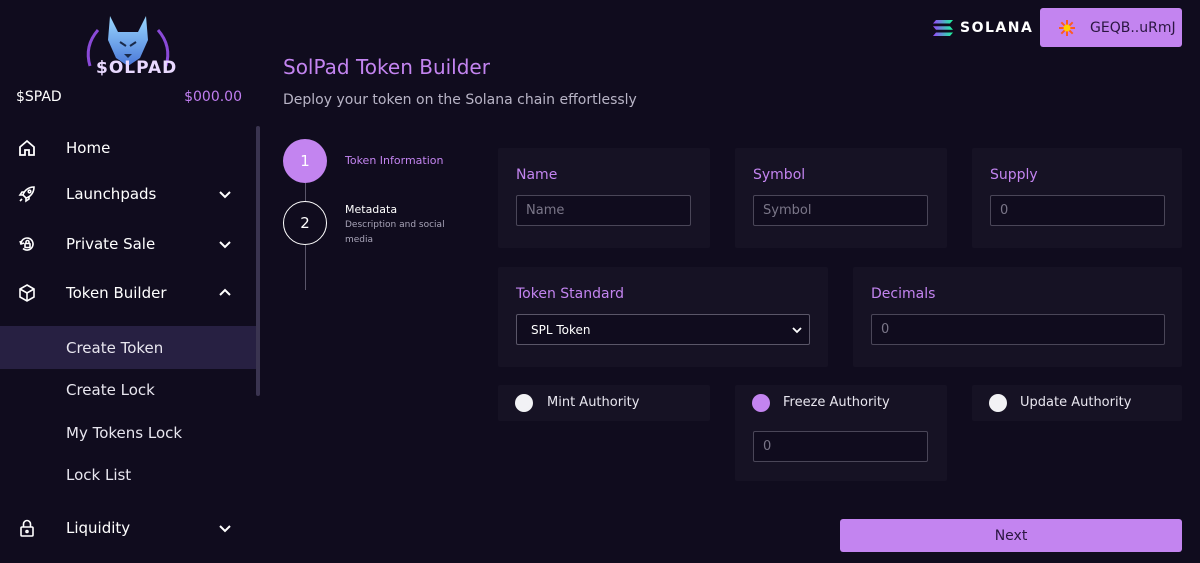 The width and height of the screenshot is (1200, 563). I want to click on rocket-icon, so click(27, 194).